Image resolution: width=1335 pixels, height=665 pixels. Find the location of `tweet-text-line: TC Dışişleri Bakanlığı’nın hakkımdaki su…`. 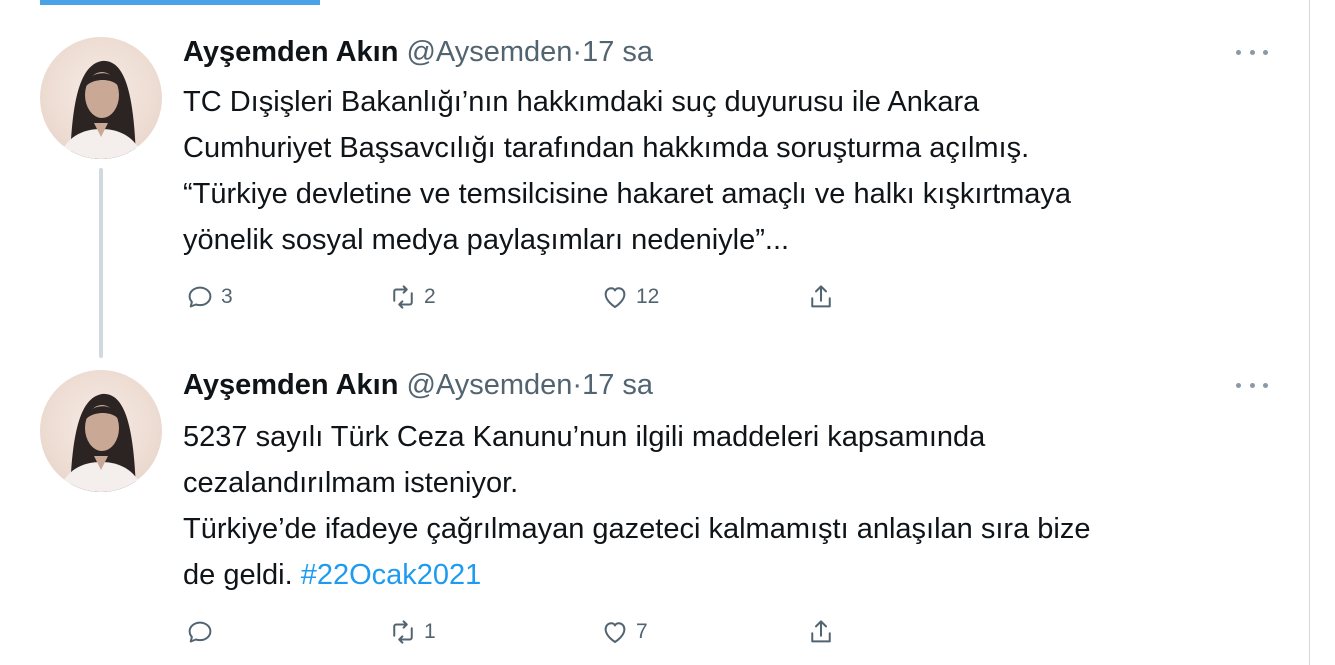

tweet-text-line: TC Dışişleri Bakanlığı’nın hakkımdaki su… is located at coordinates (581, 102).